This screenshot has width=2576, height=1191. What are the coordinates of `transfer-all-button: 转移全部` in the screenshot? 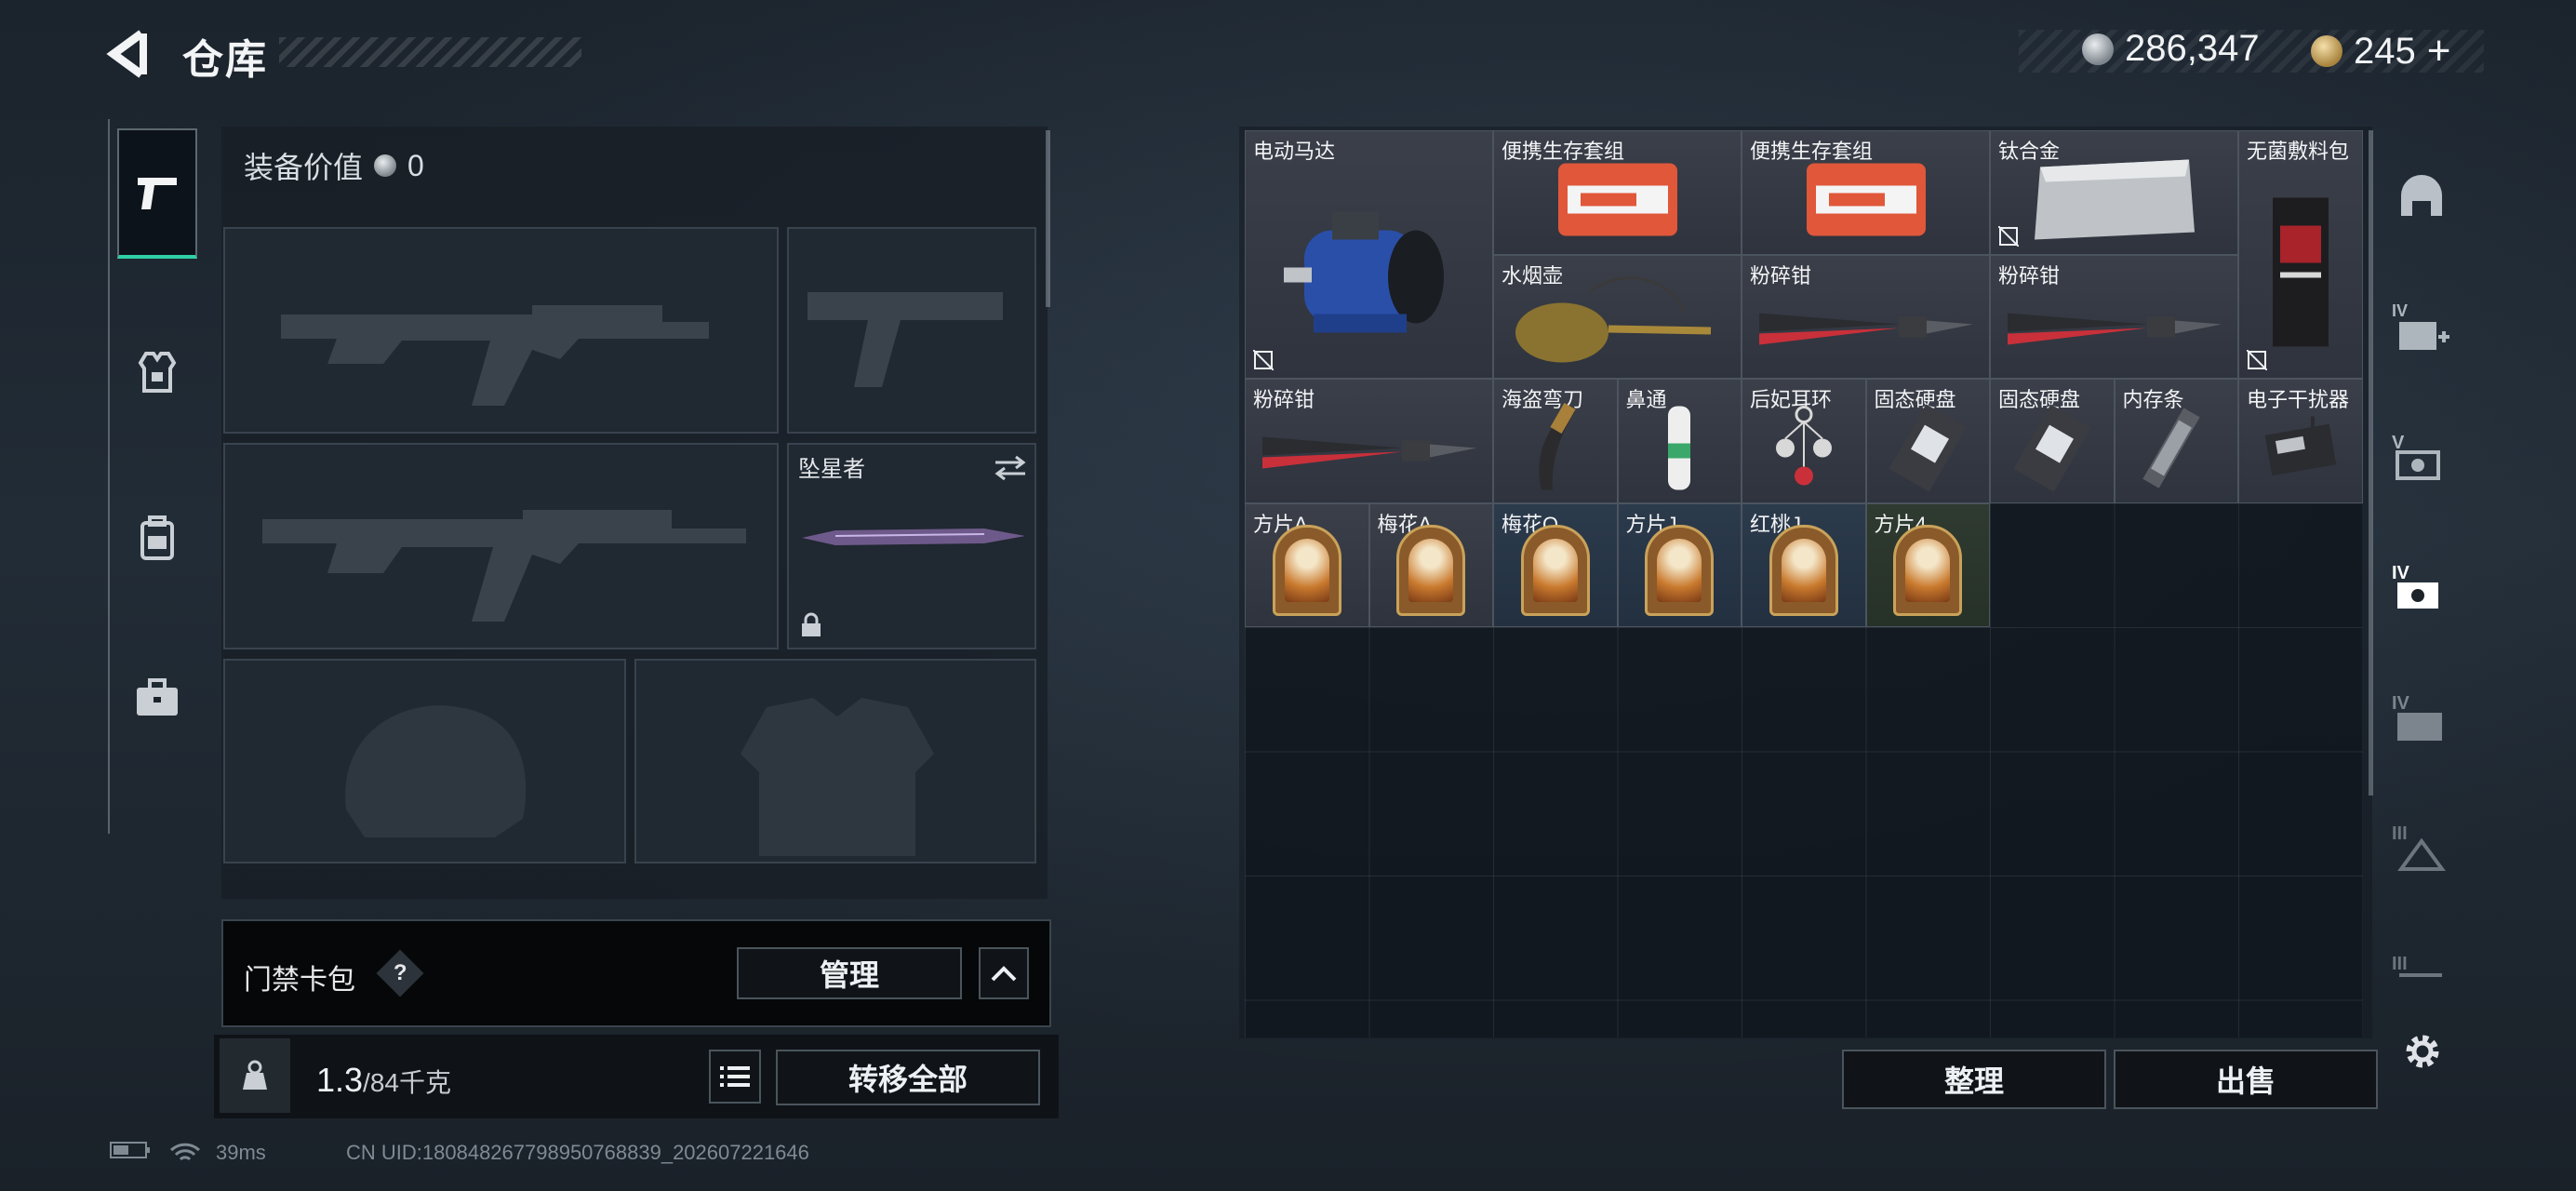 It's located at (908, 1077).